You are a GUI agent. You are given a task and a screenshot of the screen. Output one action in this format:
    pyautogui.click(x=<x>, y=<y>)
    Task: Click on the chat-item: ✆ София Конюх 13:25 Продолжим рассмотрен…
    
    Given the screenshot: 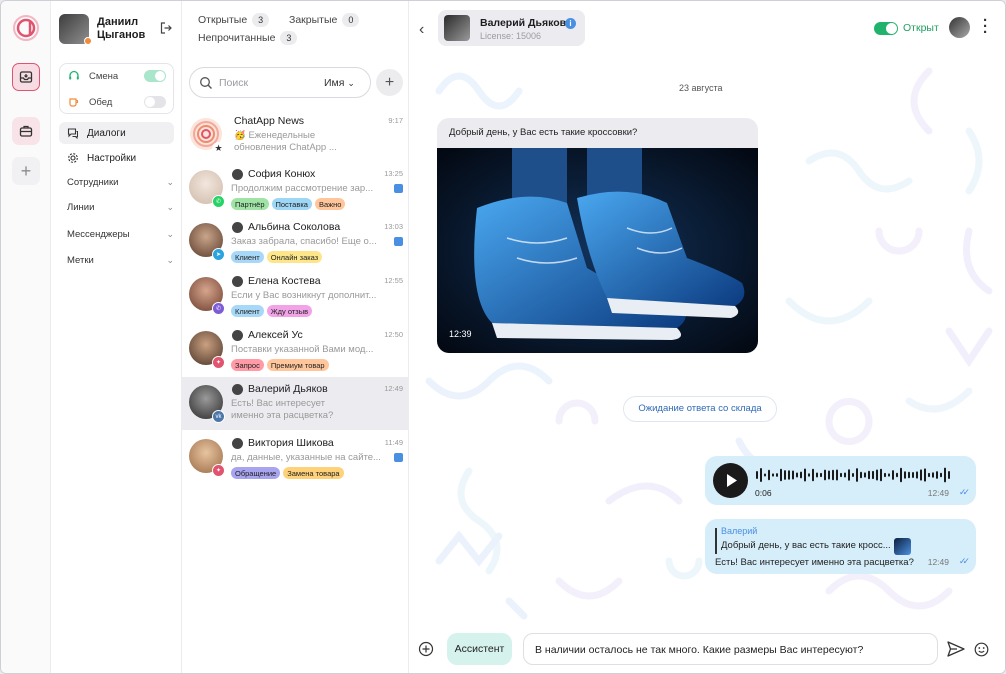 What is the action you would take?
    pyautogui.click(x=295, y=188)
    